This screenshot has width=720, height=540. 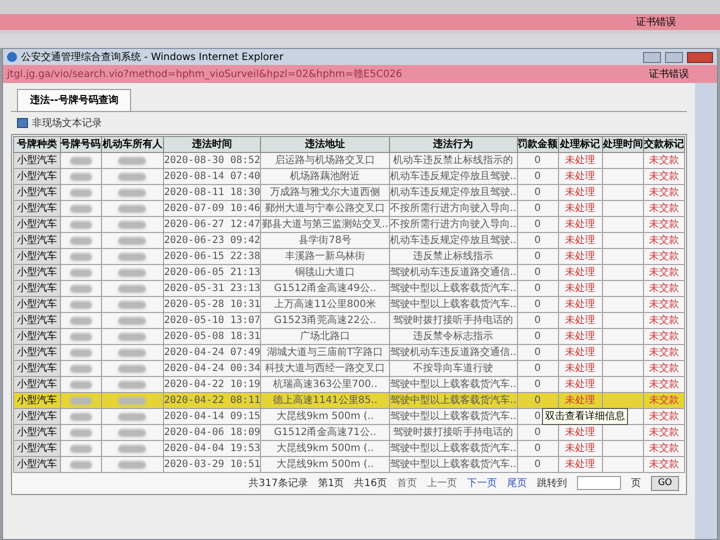 What do you see at coordinates (481, 483) in the screenshot?
I see `pager-link: 下一页` at bounding box center [481, 483].